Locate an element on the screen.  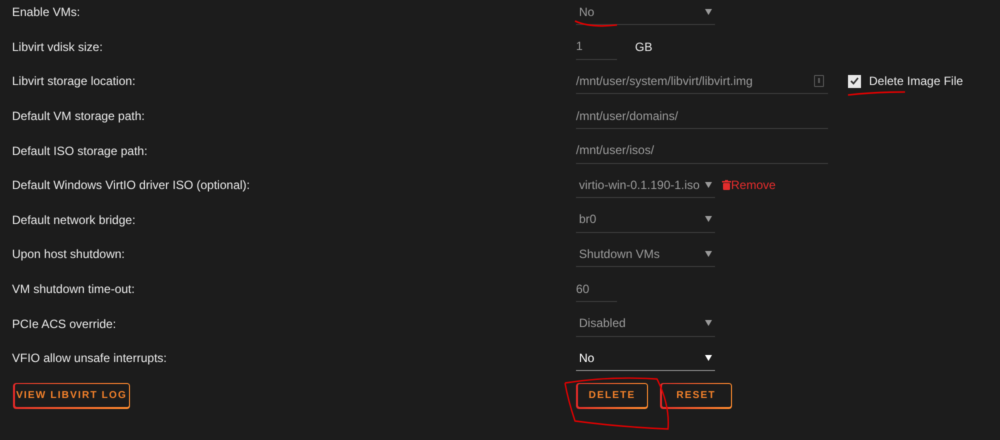
setting-label: VFIO allow unsafe interrupts: is located at coordinates (89, 359).